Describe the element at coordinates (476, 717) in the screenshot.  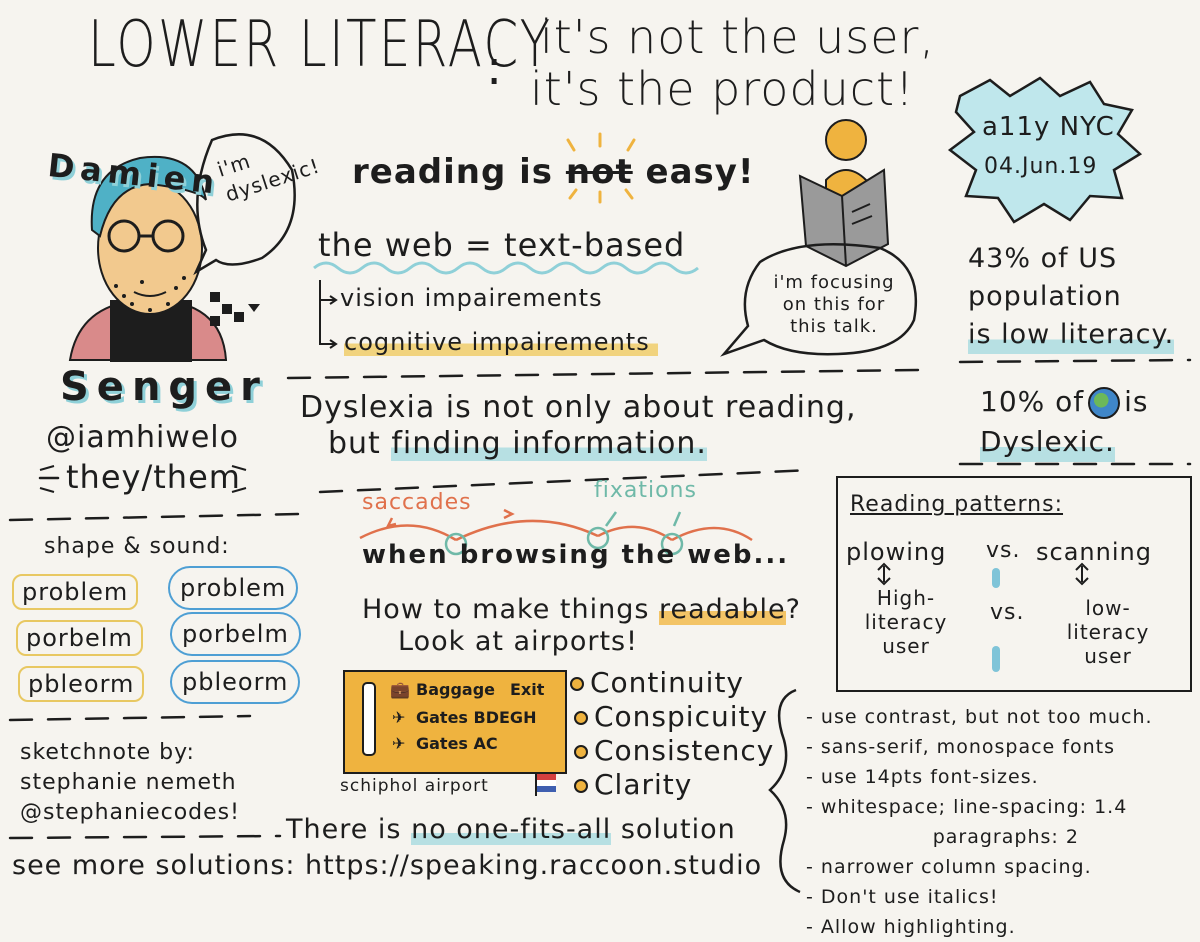
I see `sign-gates-1: Gates BDEGH` at that location.